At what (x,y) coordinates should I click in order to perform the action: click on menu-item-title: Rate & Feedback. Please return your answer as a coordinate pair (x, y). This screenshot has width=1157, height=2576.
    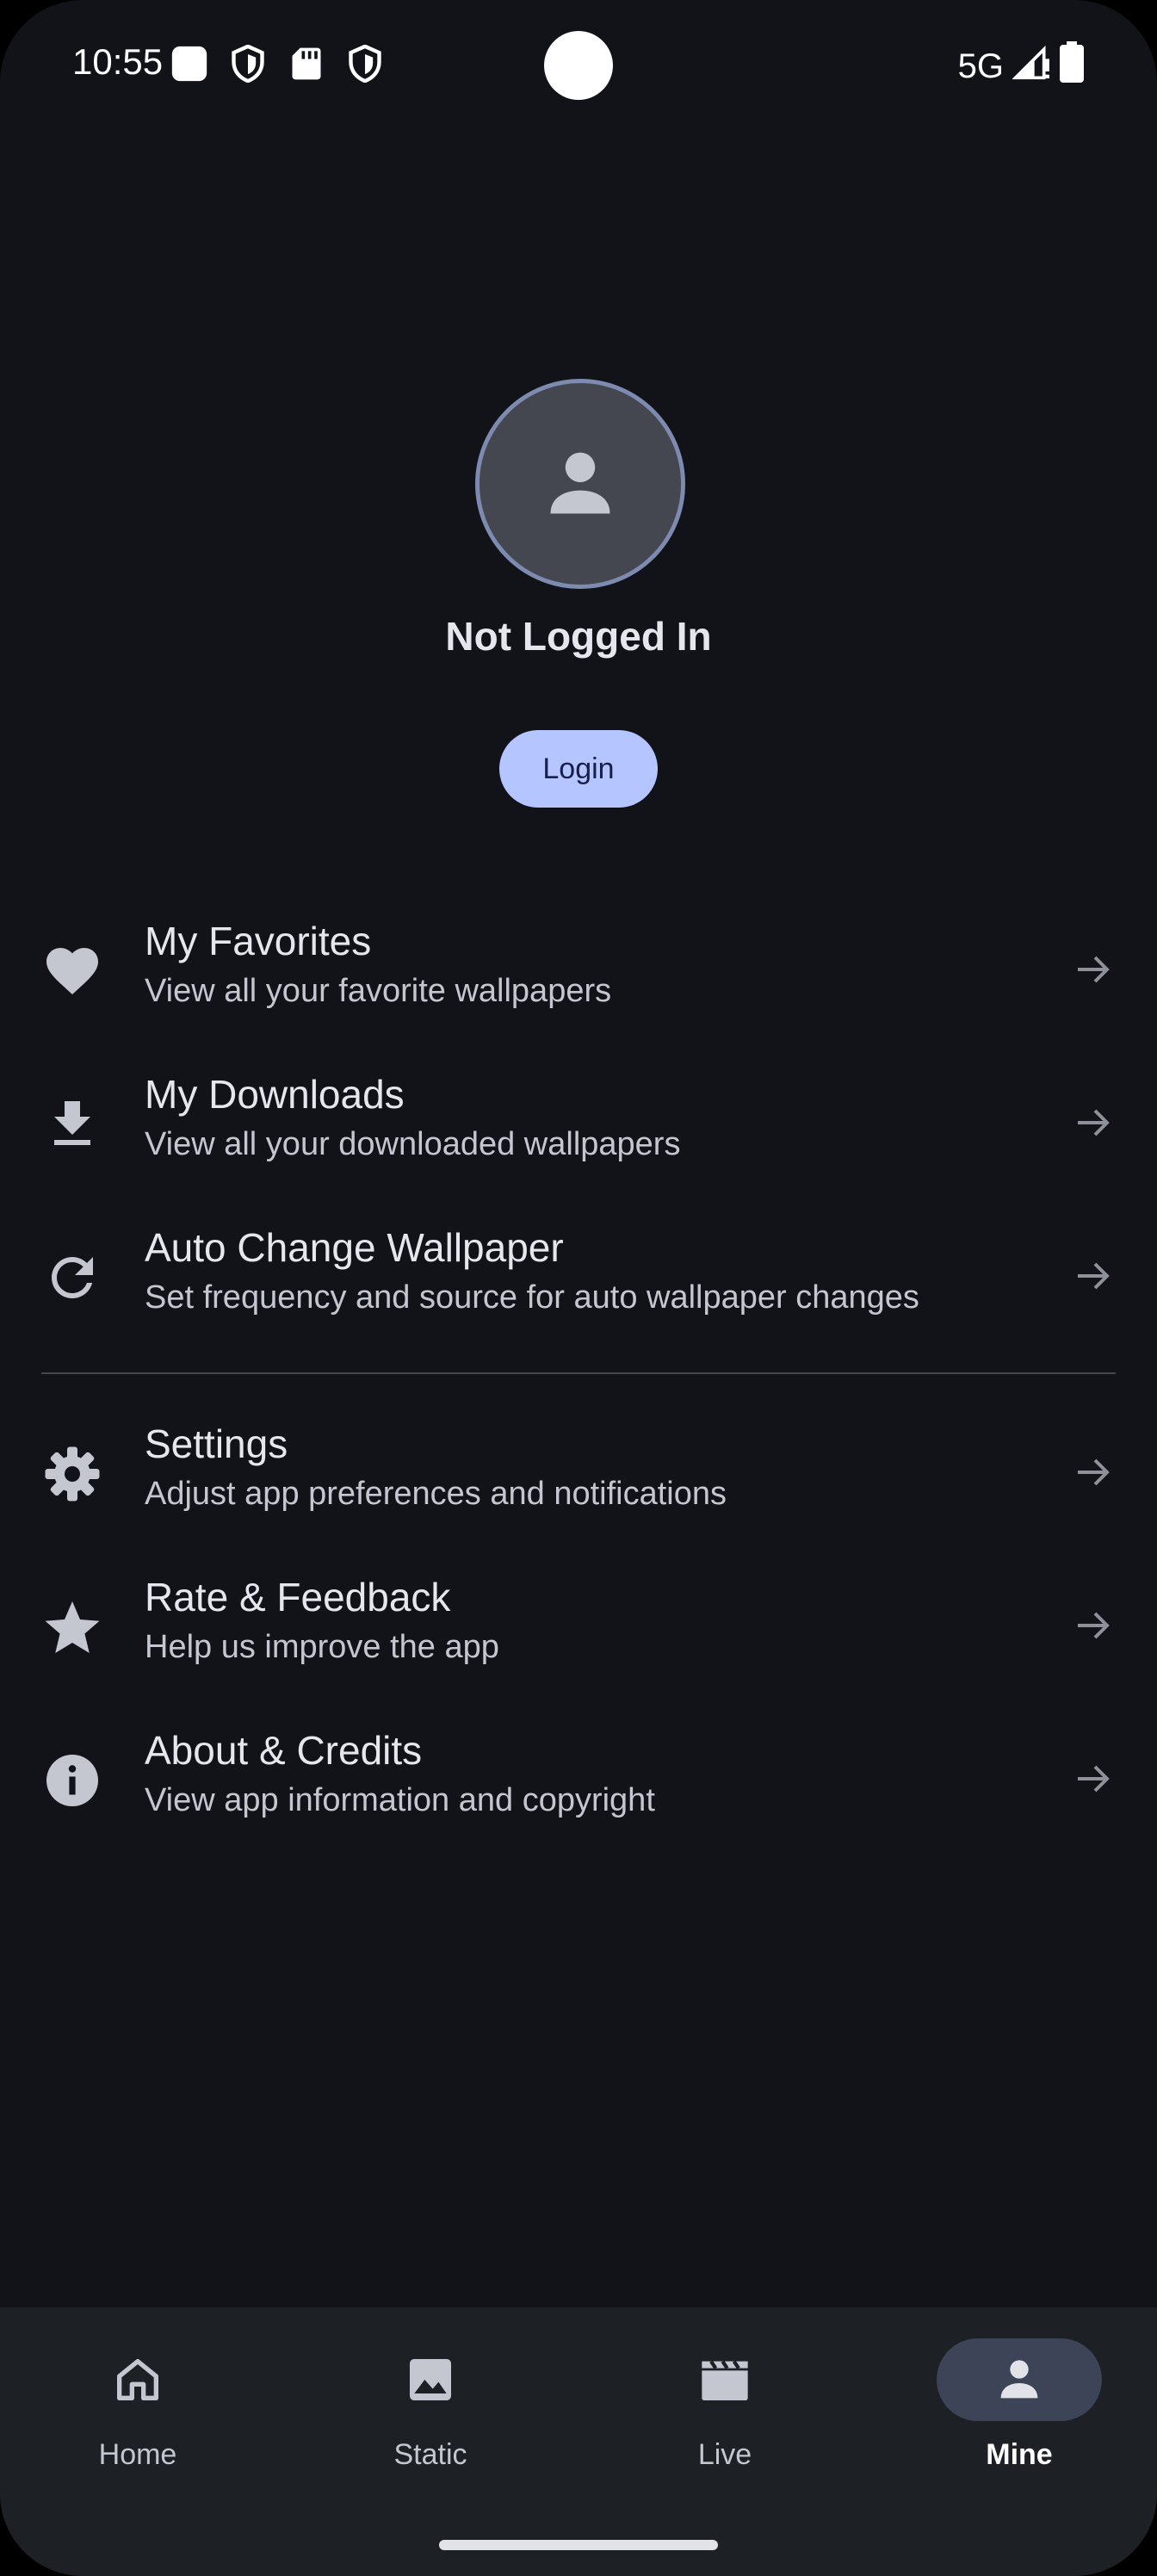
    Looking at the image, I should click on (298, 1597).